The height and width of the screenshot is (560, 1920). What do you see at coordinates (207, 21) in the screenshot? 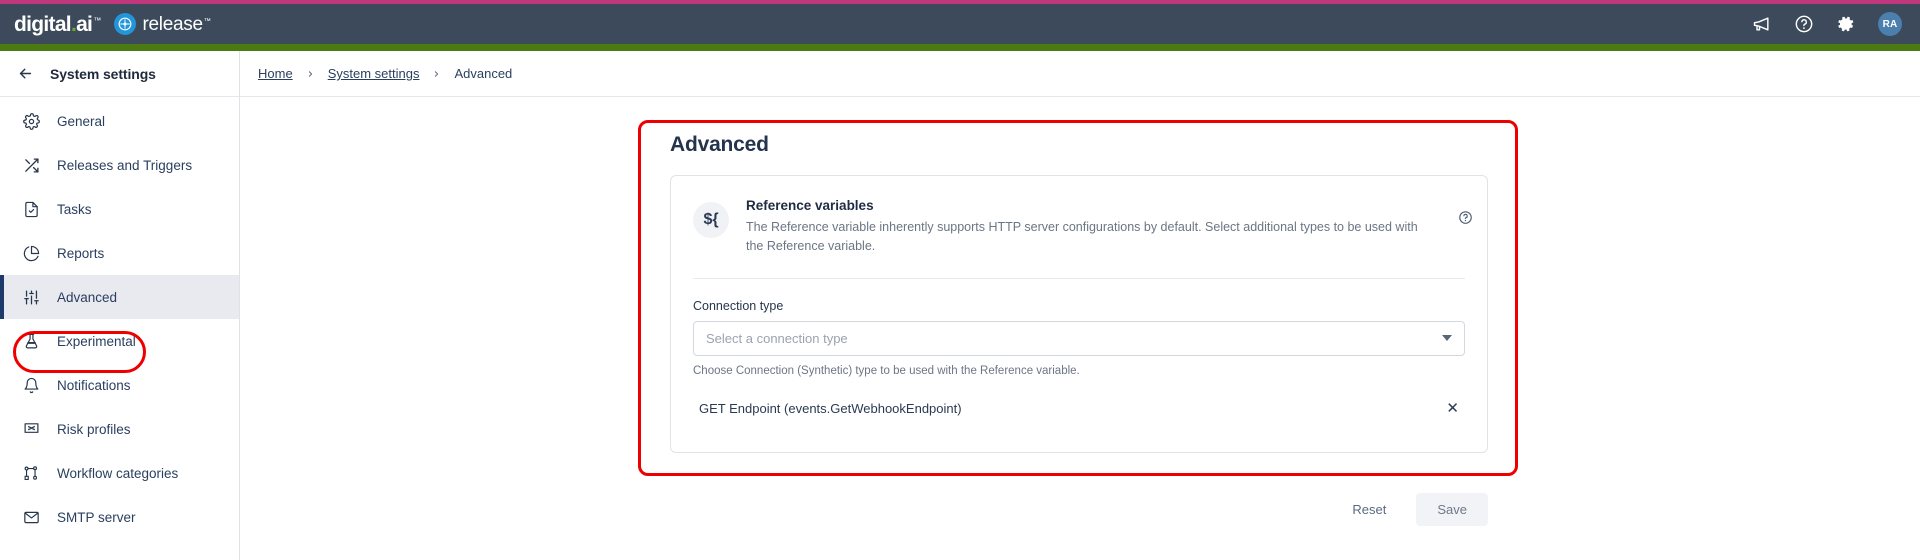
I see `release-trademark: ™` at bounding box center [207, 21].